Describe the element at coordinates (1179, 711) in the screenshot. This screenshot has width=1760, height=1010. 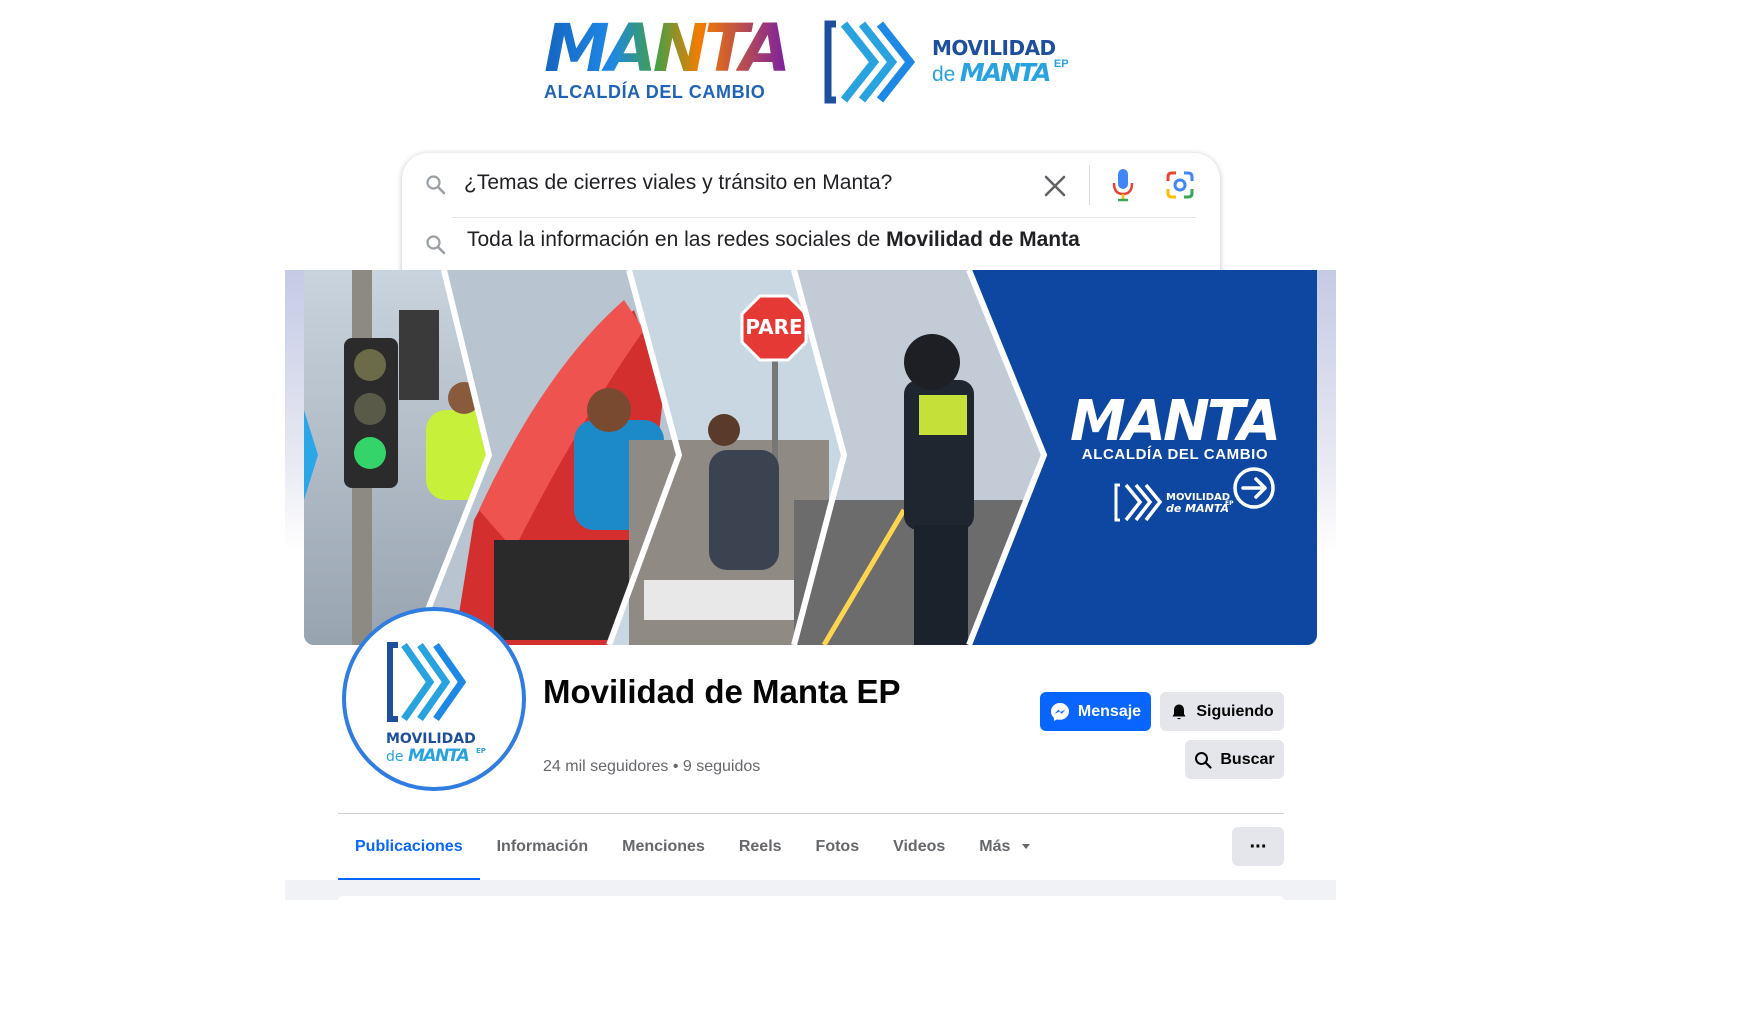
I see `bell-icon` at that location.